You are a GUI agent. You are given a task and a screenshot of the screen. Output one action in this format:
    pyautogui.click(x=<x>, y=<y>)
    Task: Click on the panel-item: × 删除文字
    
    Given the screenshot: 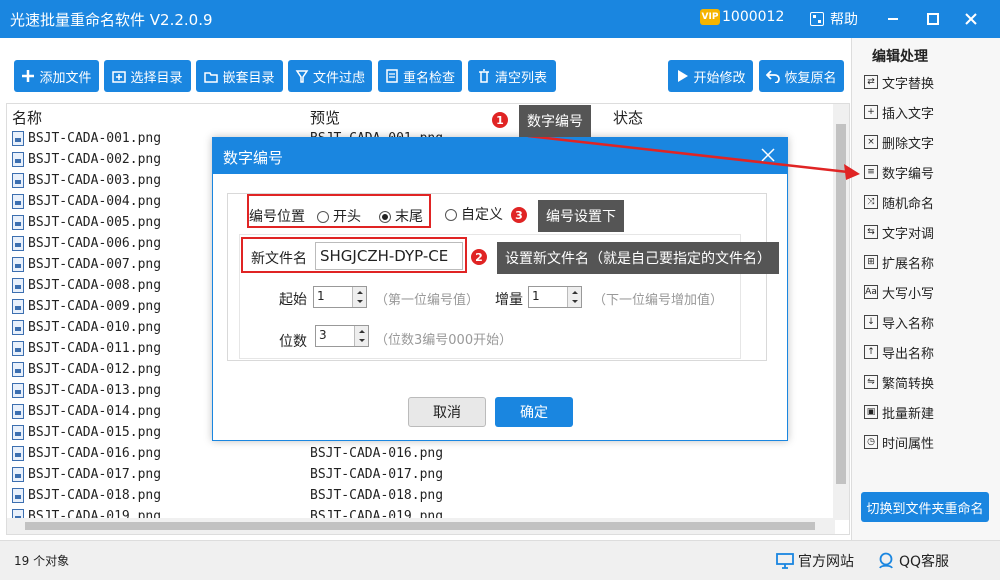 What is the action you would take?
    pyautogui.click(x=899, y=142)
    